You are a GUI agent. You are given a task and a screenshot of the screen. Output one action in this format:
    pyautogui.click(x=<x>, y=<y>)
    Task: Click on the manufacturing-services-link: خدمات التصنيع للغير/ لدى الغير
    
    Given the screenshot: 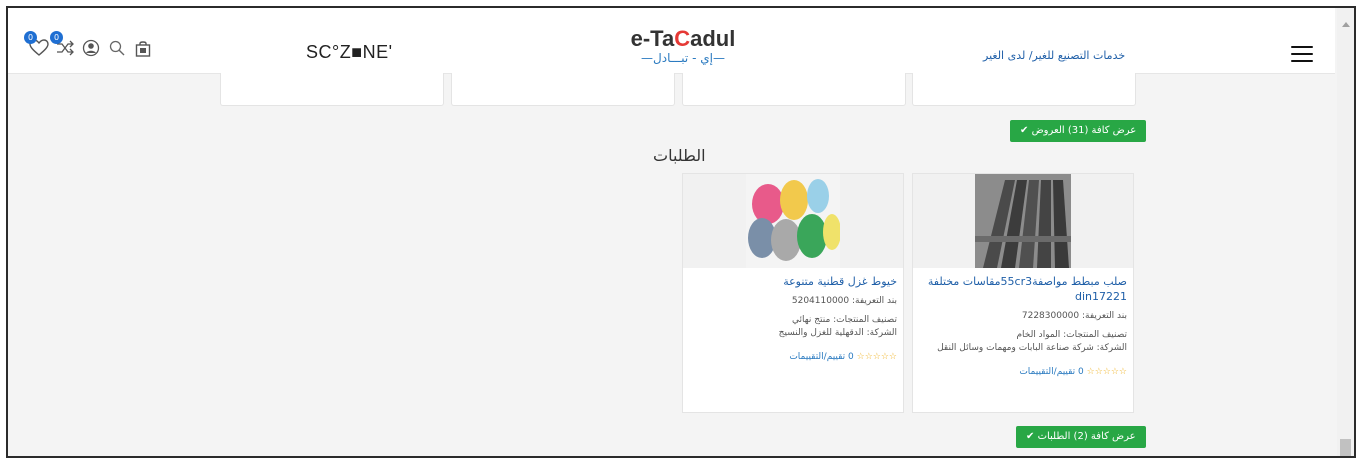 What is the action you would take?
    pyautogui.click(x=1054, y=55)
    